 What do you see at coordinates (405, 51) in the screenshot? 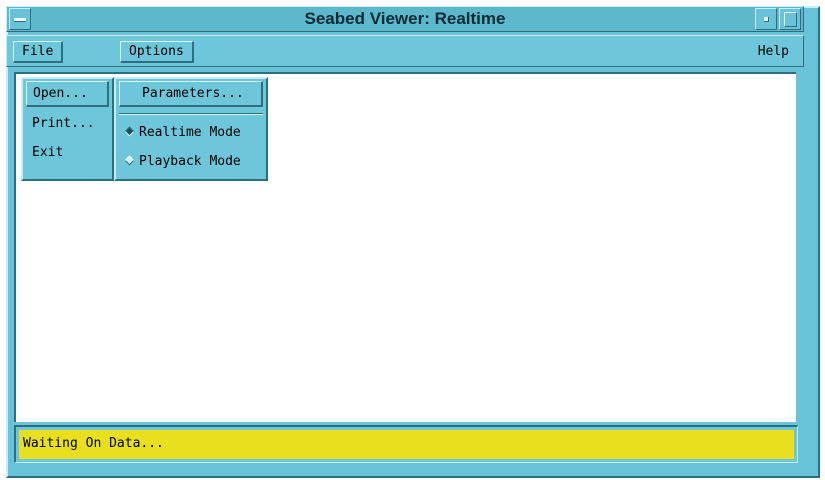
I see `menu-bar: File Options Help` at bounding box center [405, 51].